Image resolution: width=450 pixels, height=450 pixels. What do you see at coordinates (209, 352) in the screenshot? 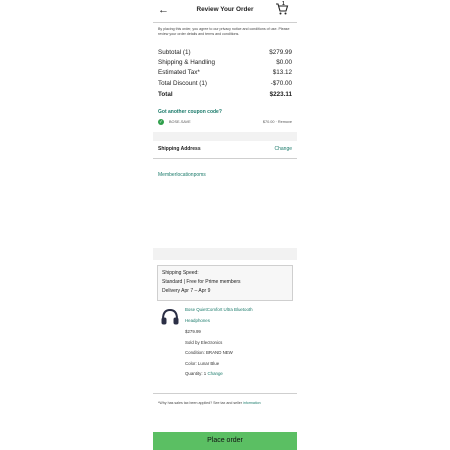
I see `product-condition: Condition: BRAND NEW` at bounding box center [209, 352].